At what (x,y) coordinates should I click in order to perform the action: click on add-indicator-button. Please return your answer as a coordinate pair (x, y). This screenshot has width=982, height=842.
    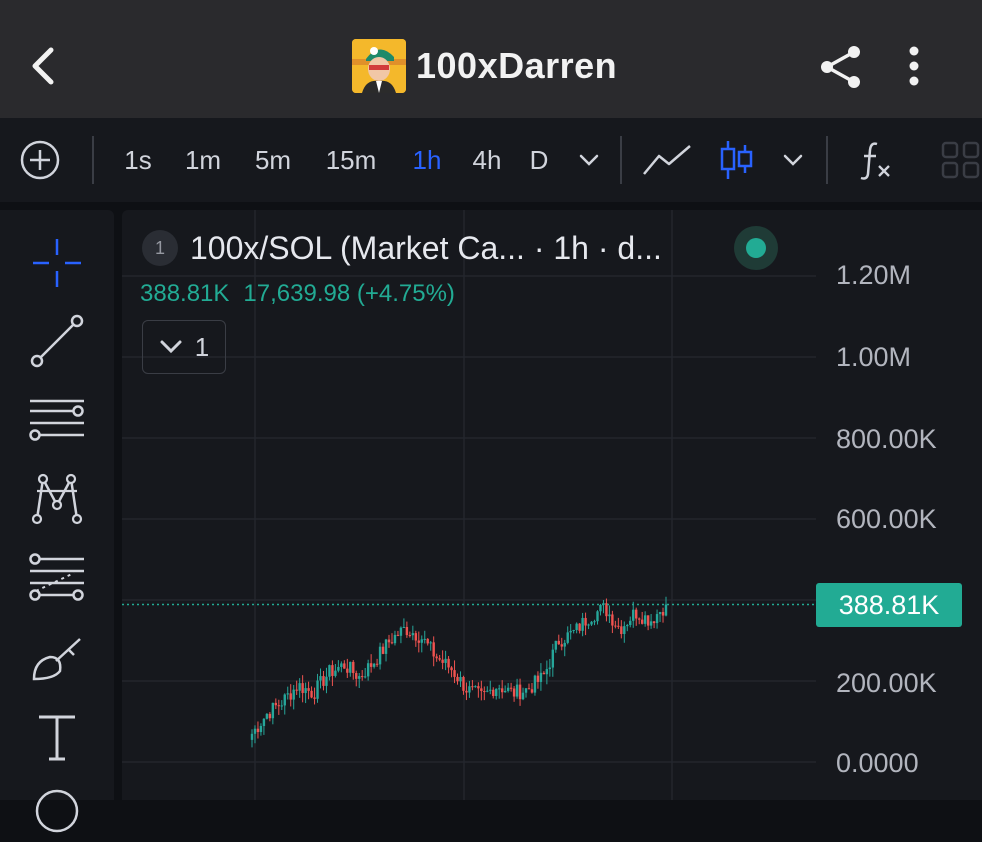
    Looking at the image, I should click on (40, 160).